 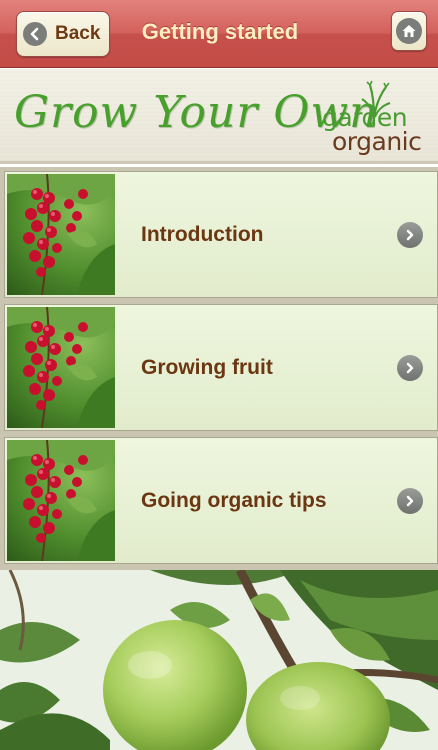 I want to click on menu-item-label: Introduction, so click(x=202, y=234).